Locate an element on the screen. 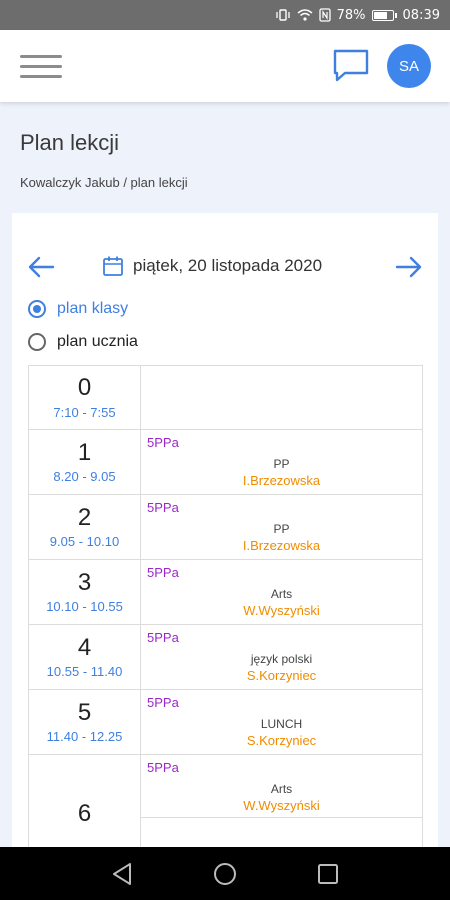 The width and height of the screenshot is (450, 900). period-time: 8.20 - 9.05 is located at coordinates (84, 477).